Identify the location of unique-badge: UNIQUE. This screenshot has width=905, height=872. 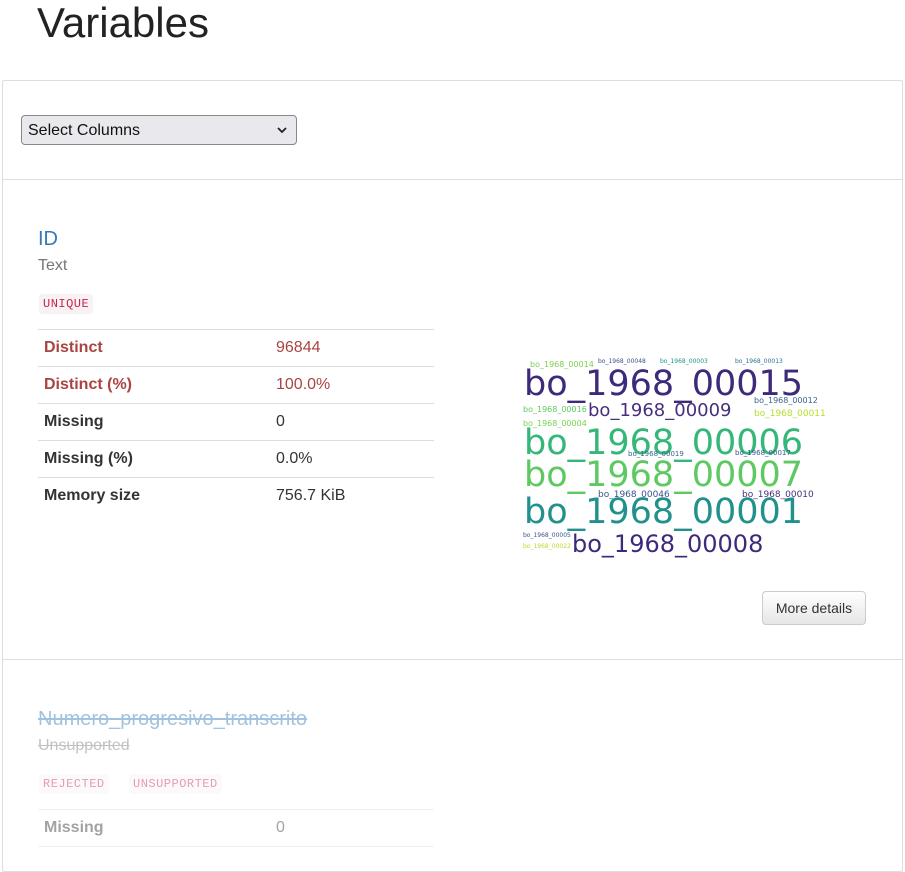
(66, 304).